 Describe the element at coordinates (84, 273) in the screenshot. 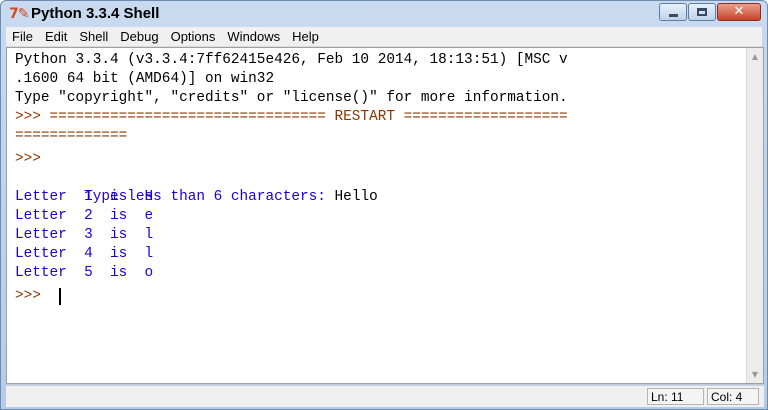

I see `shell-output-line: Letter 5 is o` at that location.